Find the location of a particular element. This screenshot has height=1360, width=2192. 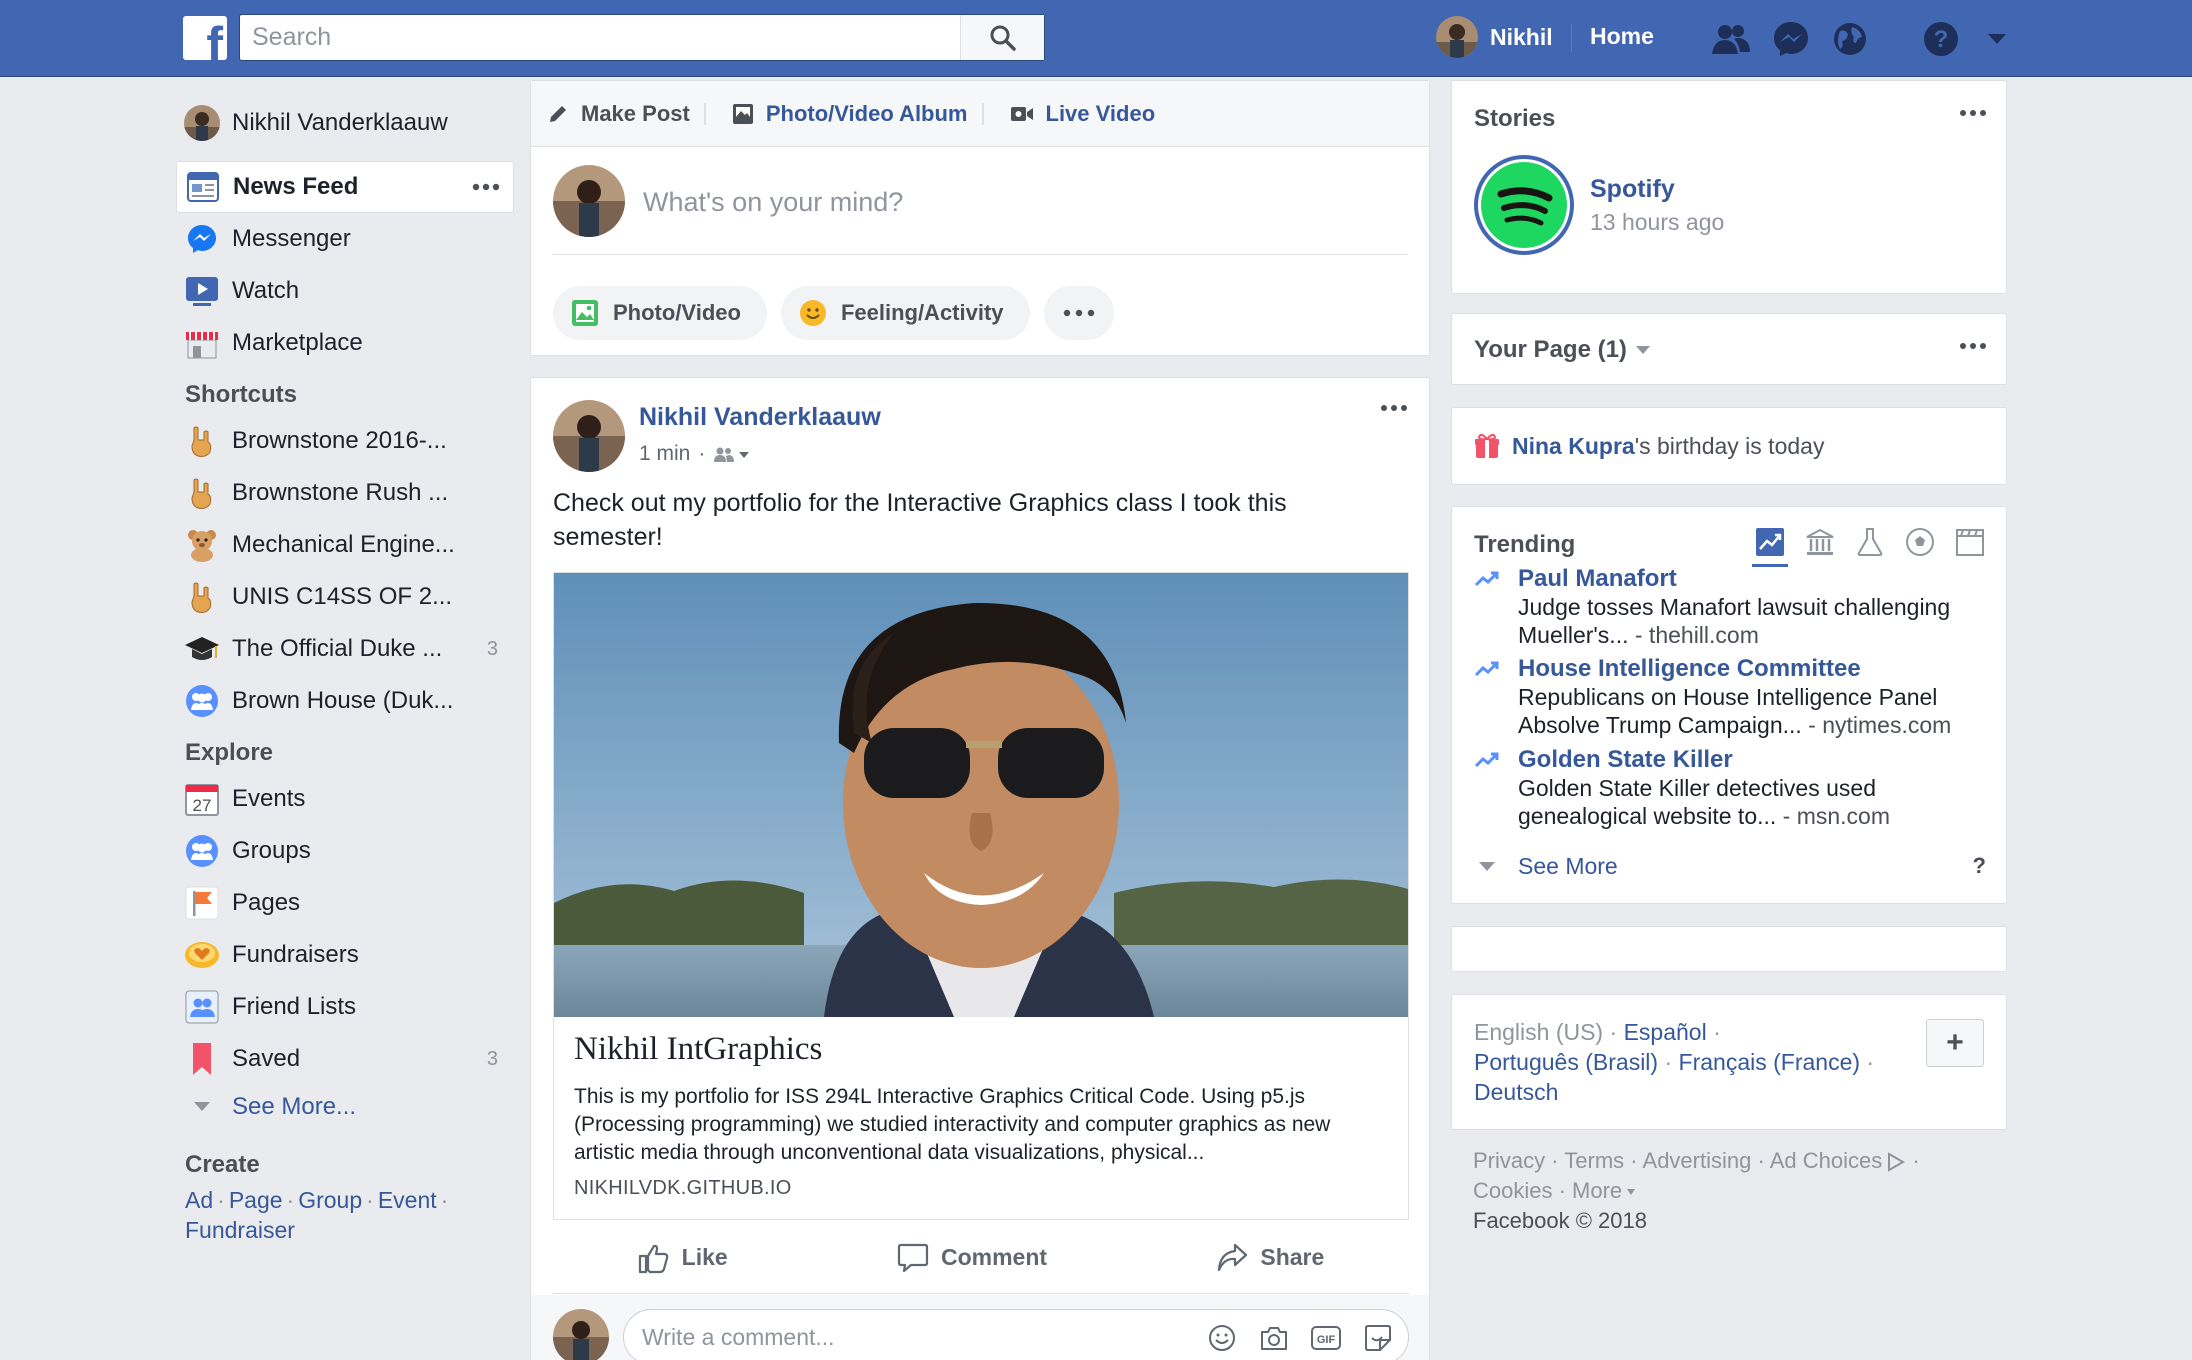

create-ad-link: Ad is located at coordinates (199, 1200).